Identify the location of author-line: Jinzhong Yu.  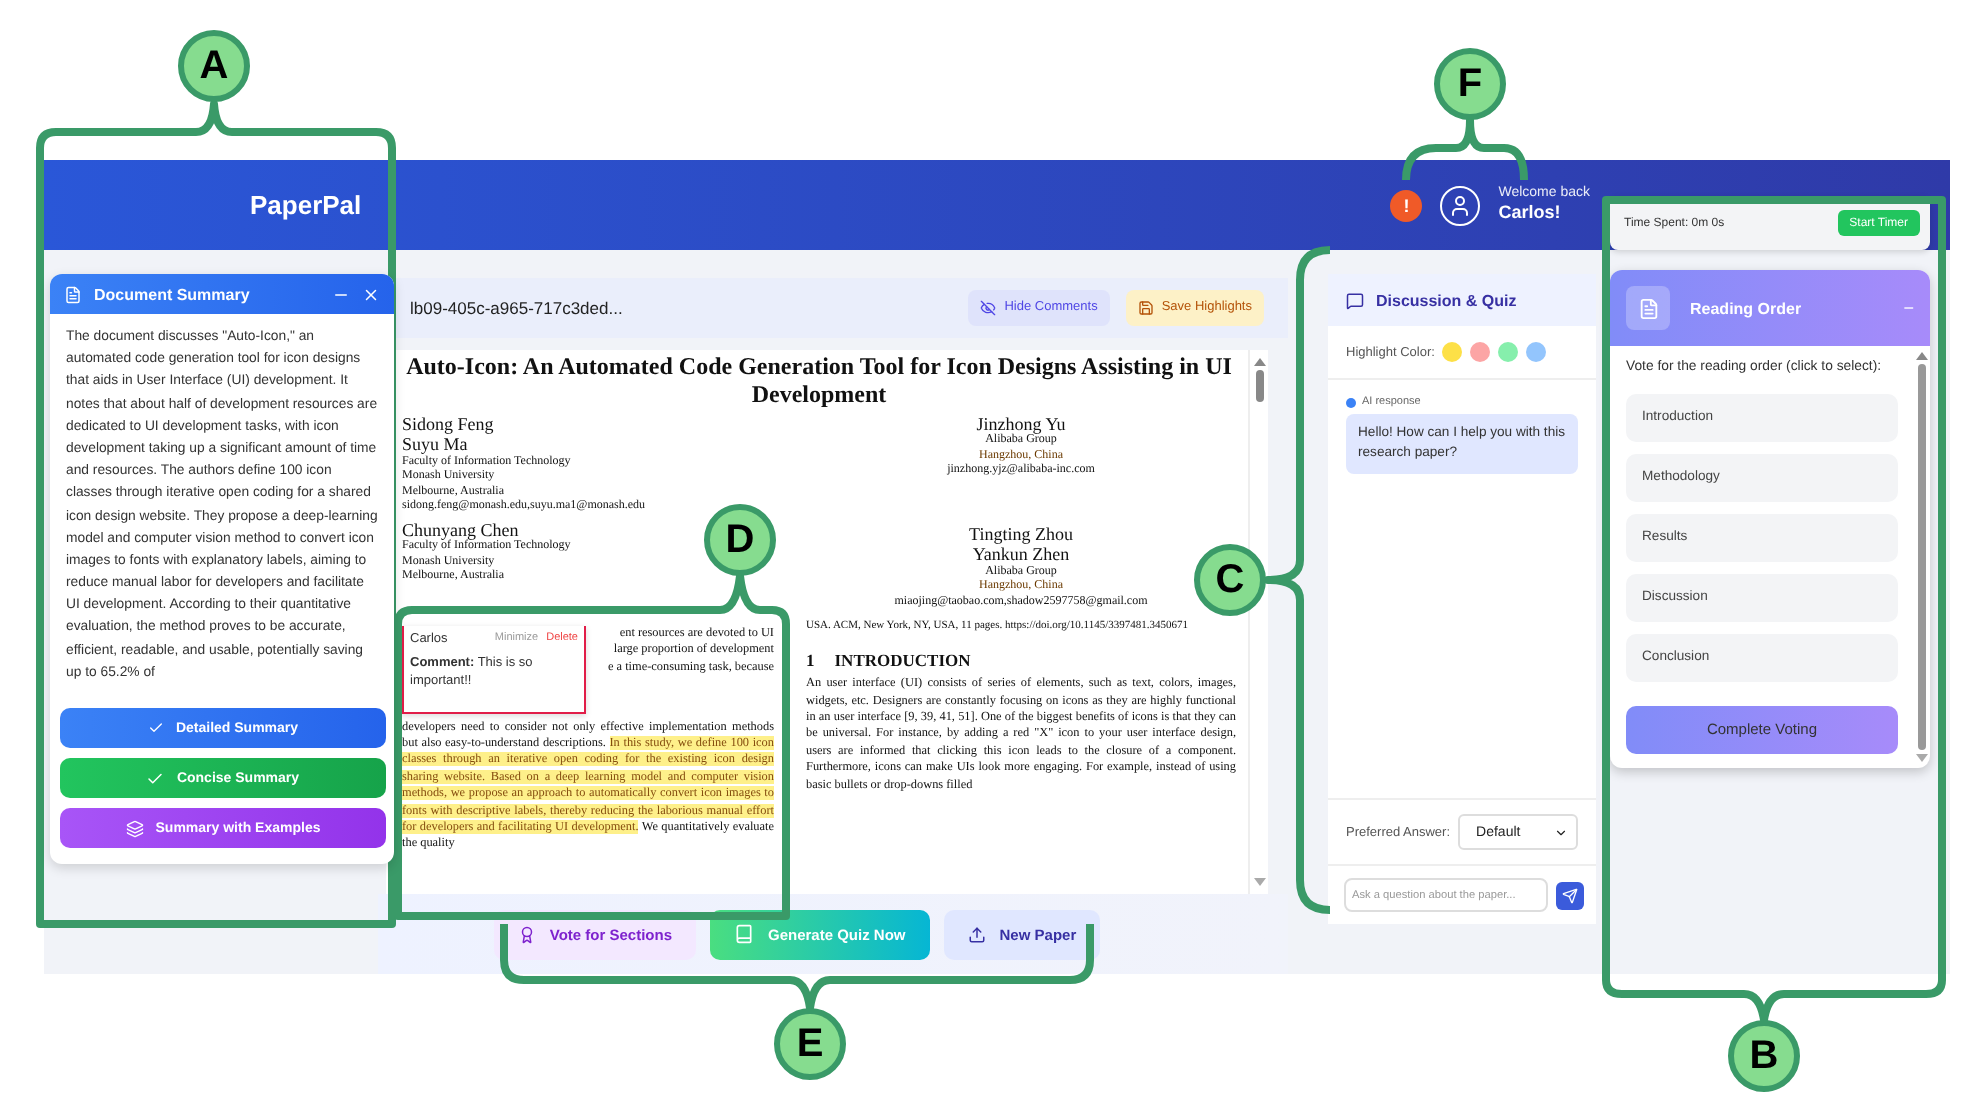
(1021, 423).